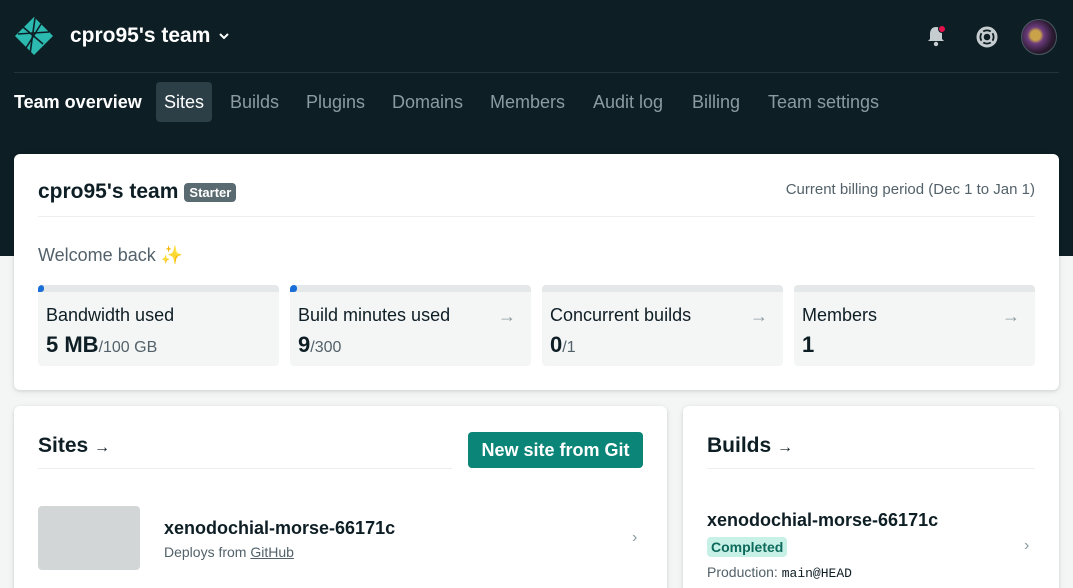 This screenshot has width=1073, height=588. What do you see at coordinates (97, 255) in the screenshot?
I see `welcome-text: Welcome back` at bounding box center [97, 255].